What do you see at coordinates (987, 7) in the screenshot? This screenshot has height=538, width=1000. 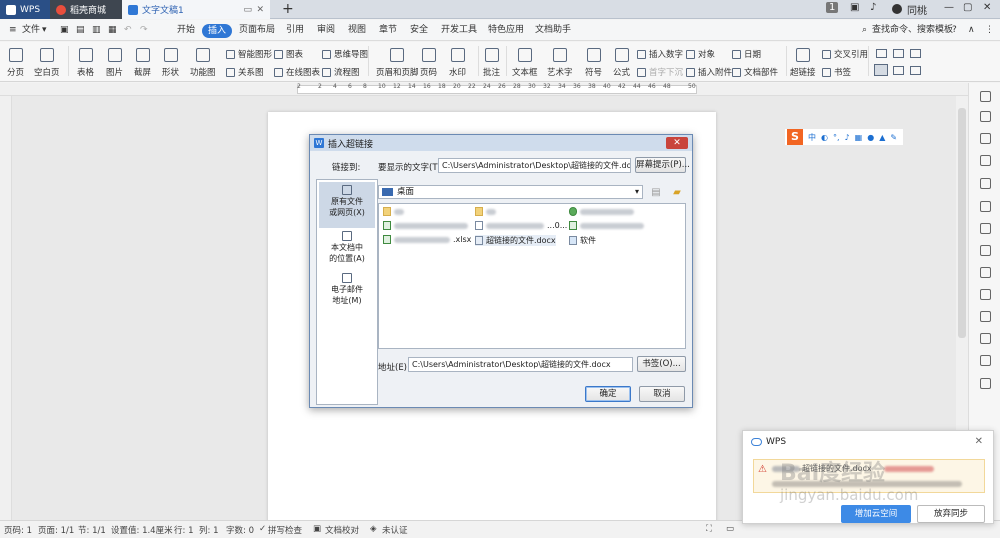 I see `close-icon: ✕` at bounding box center [987, 7].